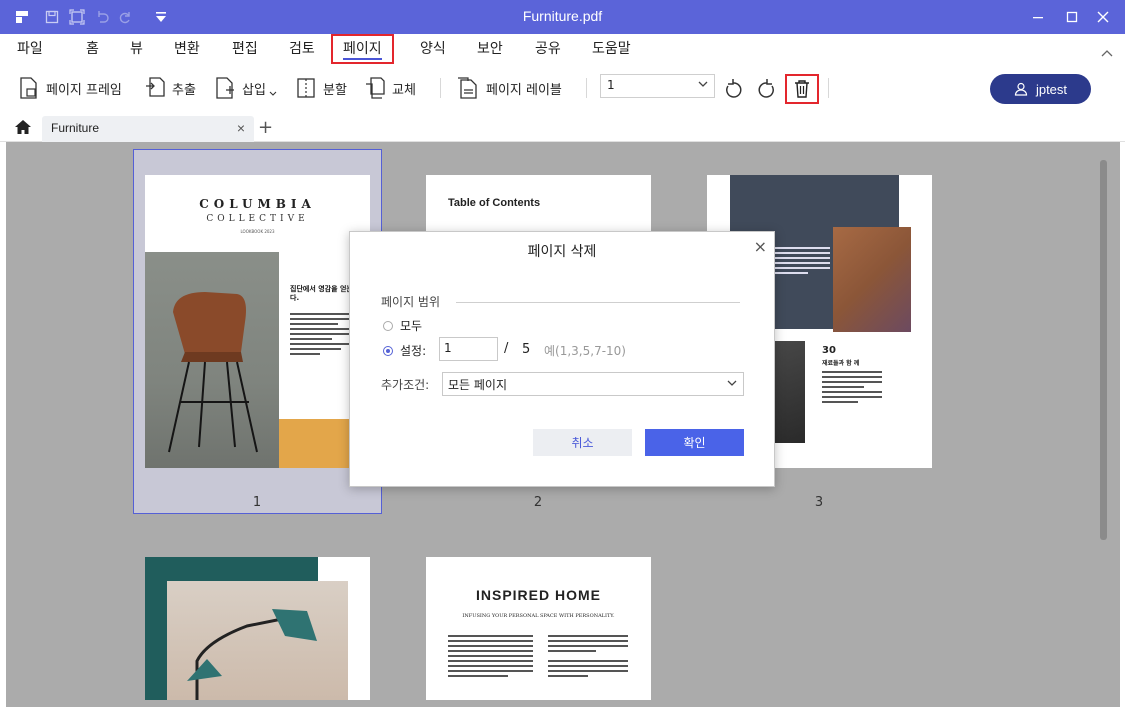 This screenshot has width=1125, height=707. I want to click on insert-button: 삽입, so click(248, 88).